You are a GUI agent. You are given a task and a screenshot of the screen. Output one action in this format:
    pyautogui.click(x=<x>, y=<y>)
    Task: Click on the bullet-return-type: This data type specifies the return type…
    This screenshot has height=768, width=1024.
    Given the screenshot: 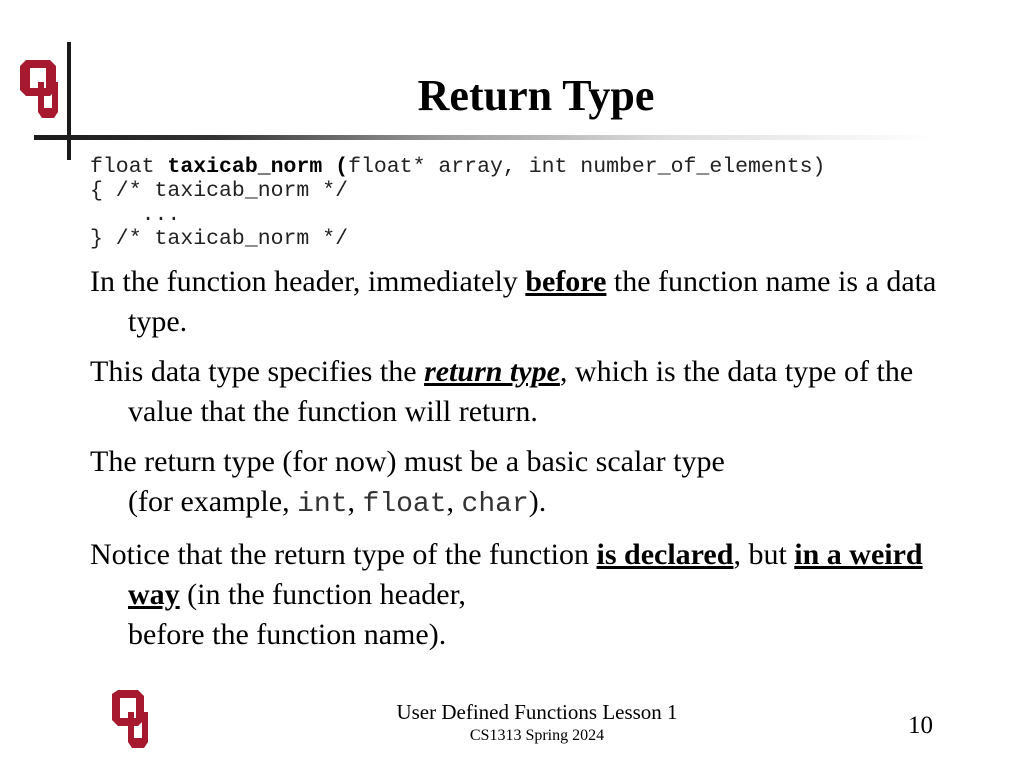 What is the action you would take?
    pyautogui.click(x=502, y=391)
    